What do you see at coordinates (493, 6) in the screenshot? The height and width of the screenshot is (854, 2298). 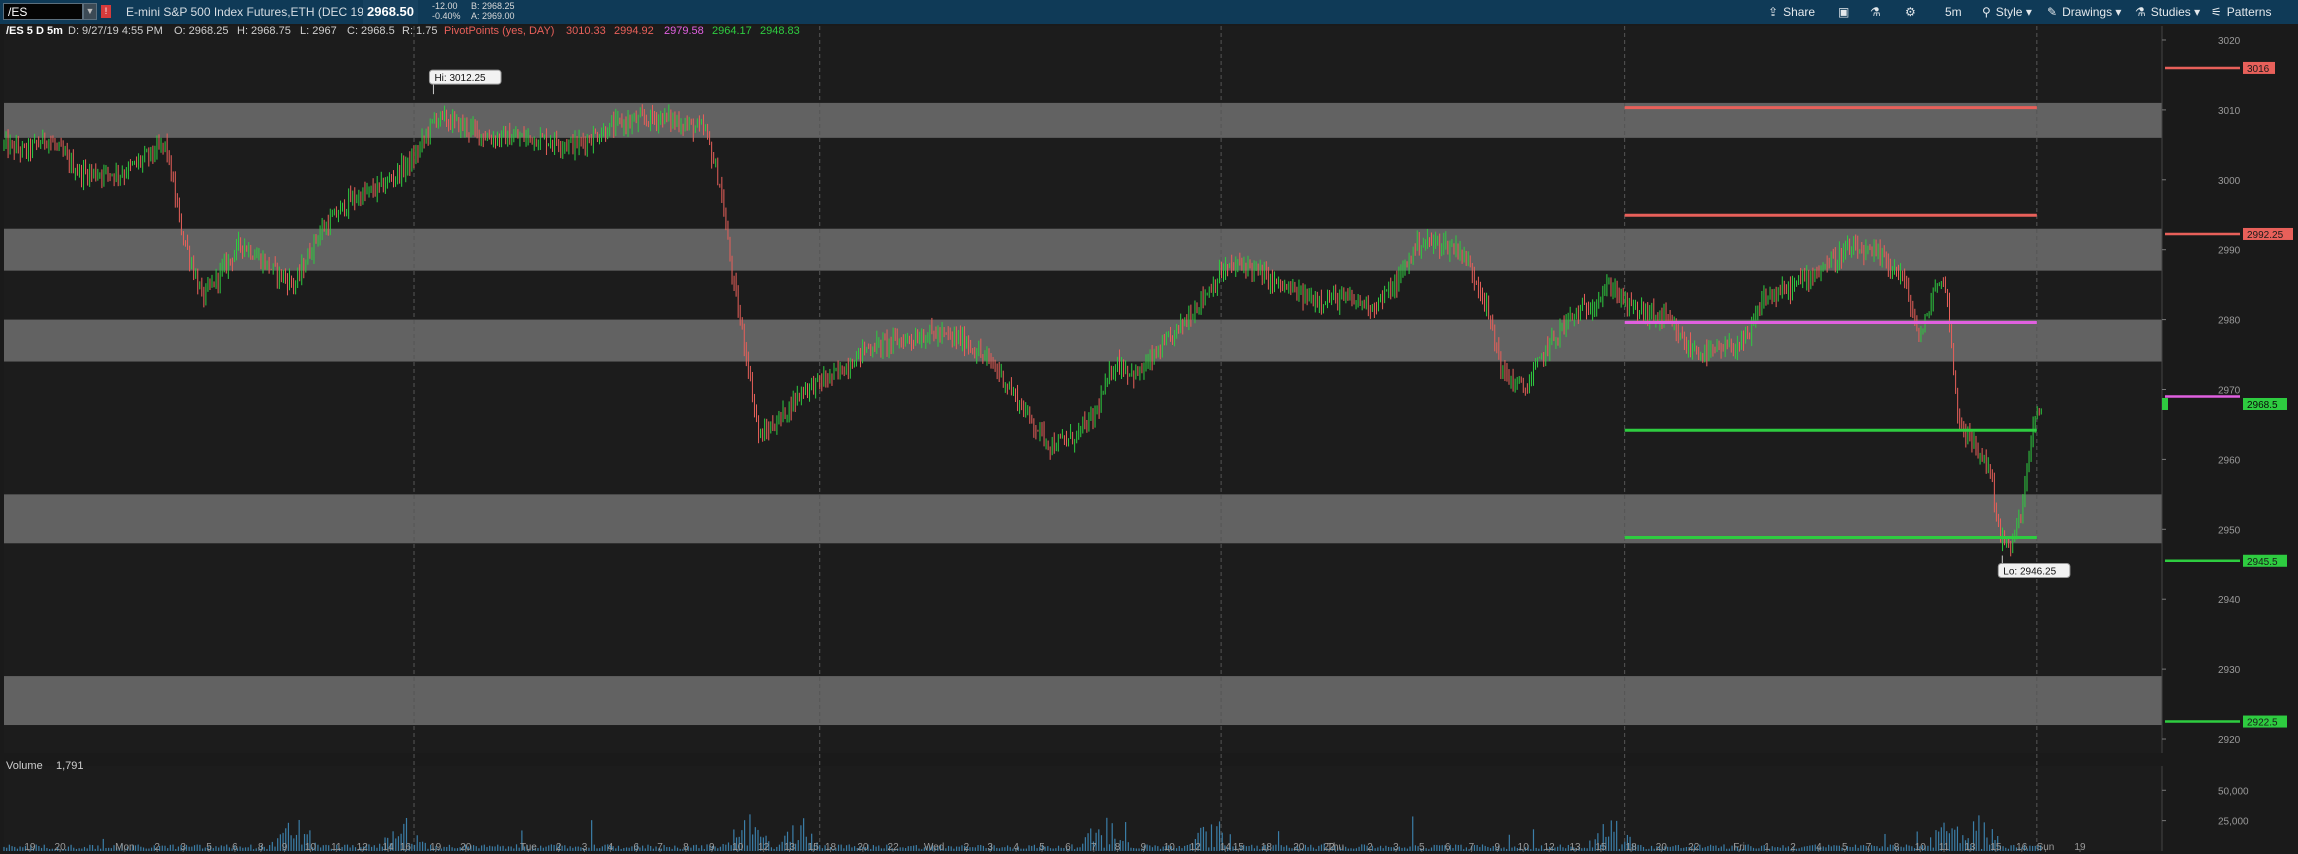 I see `bid-price: B: 2968.25` at bounding box center [493, 6].